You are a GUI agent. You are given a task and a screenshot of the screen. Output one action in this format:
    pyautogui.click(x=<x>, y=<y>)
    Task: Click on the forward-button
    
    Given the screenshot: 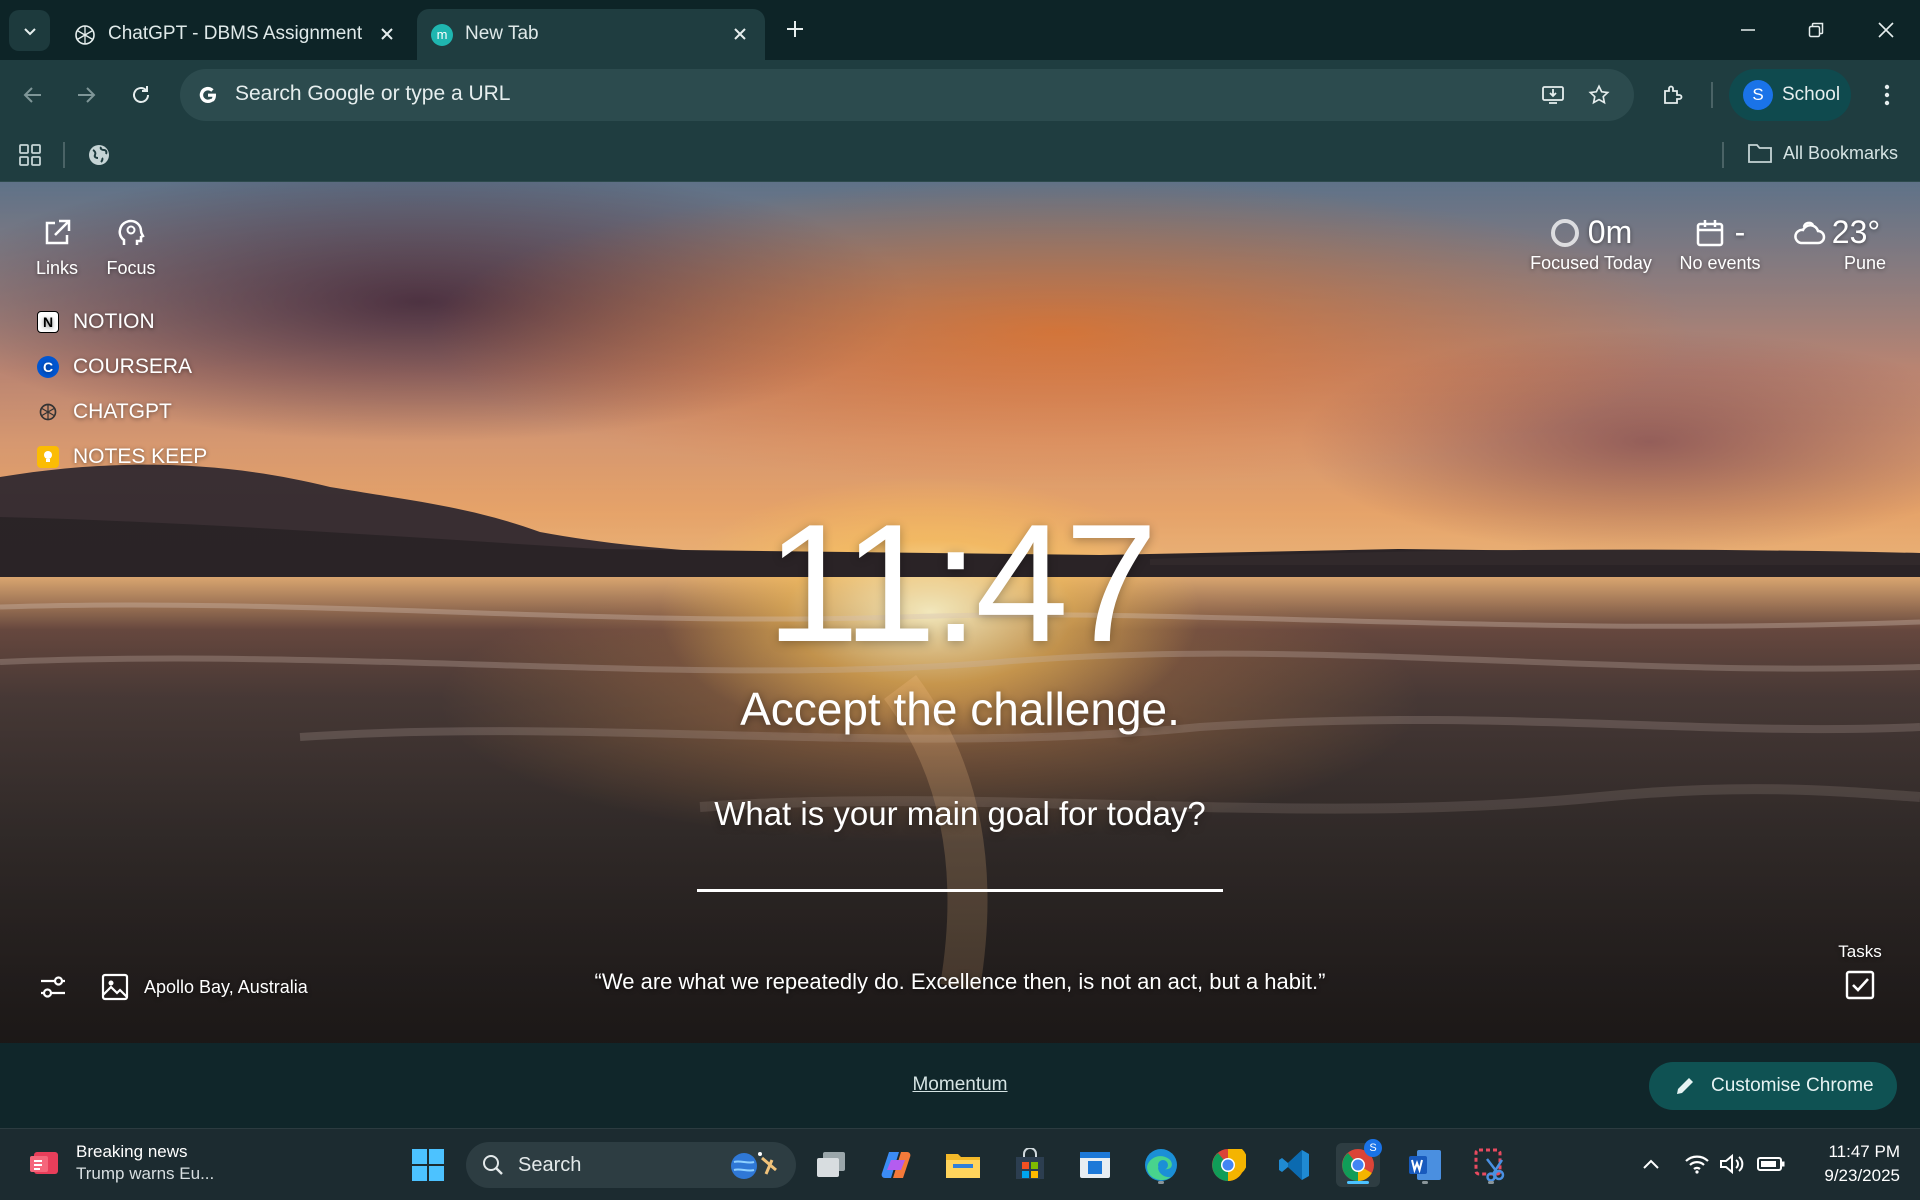 What is the action you would take?
    pyautogui.click(x=86, y=95)
    